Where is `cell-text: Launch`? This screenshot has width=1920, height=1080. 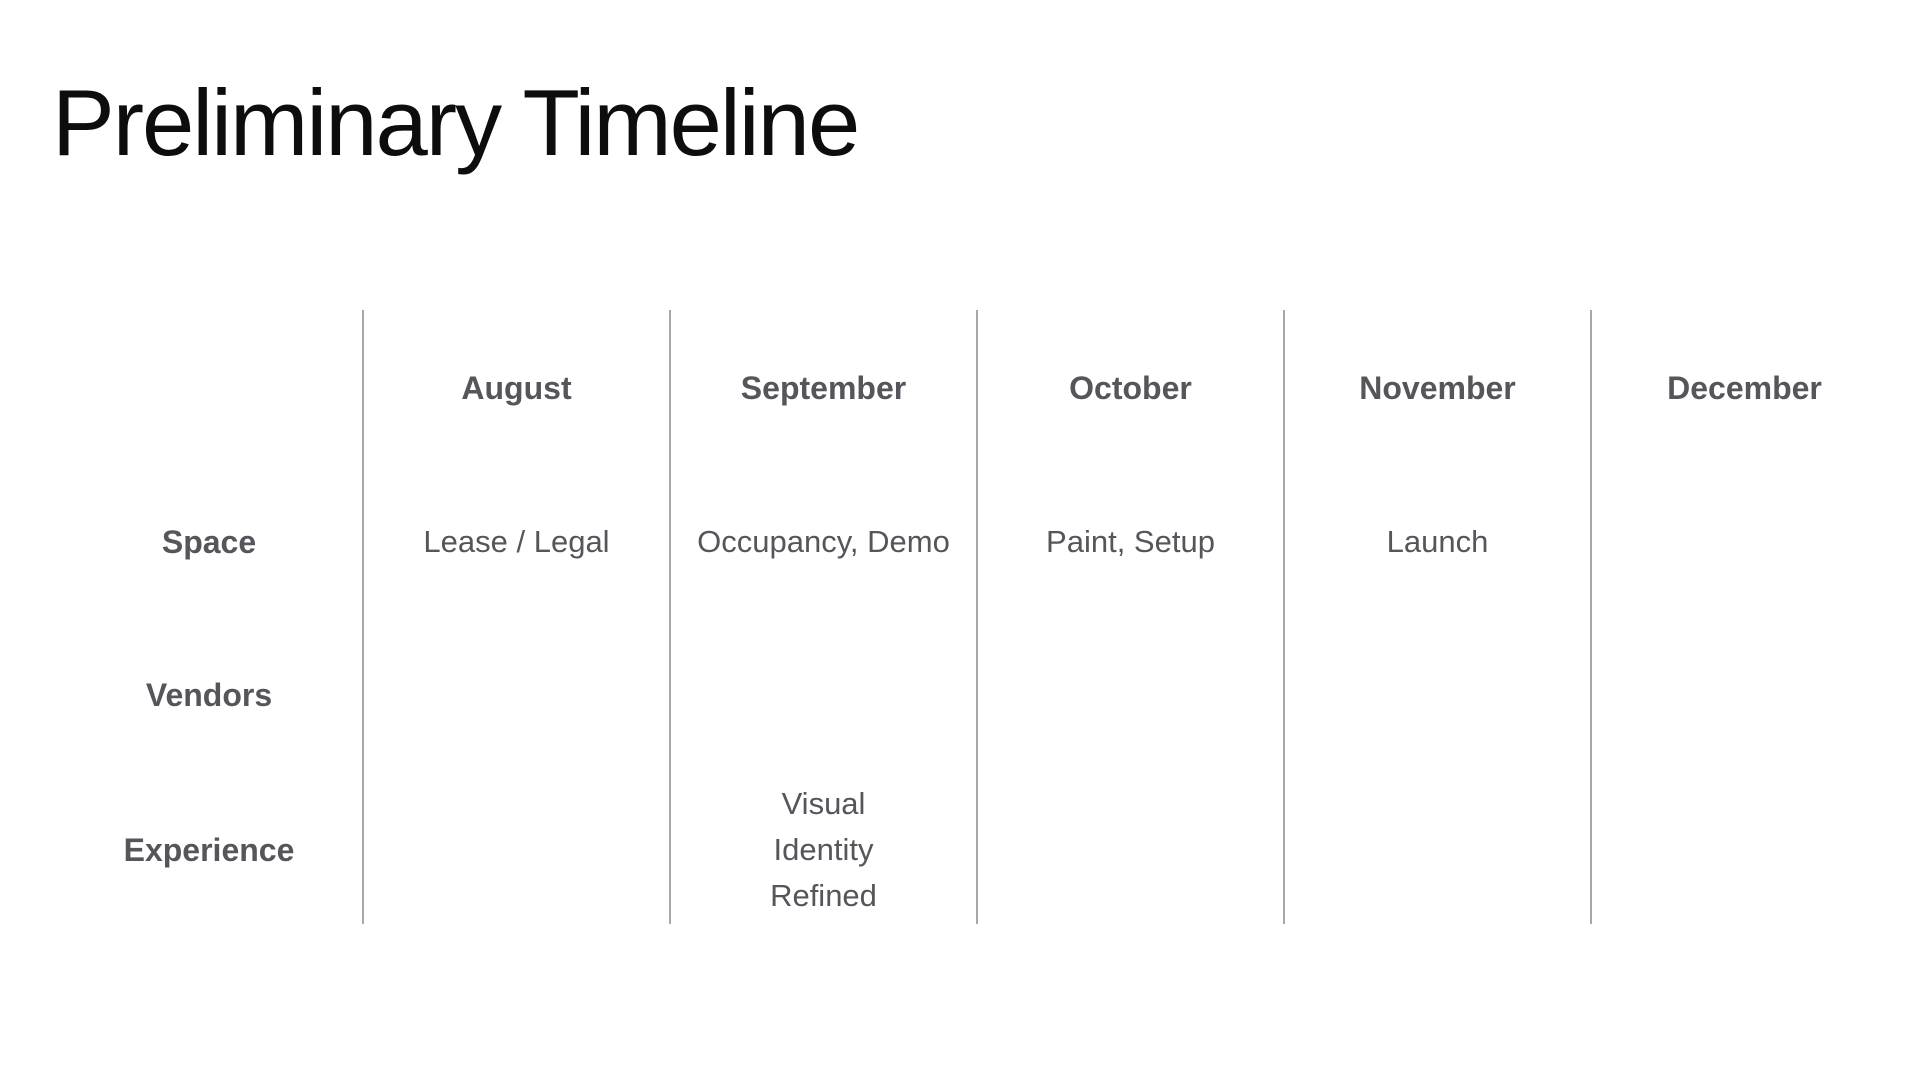 cell-text: Launch is located at coordinates (1437, 541).